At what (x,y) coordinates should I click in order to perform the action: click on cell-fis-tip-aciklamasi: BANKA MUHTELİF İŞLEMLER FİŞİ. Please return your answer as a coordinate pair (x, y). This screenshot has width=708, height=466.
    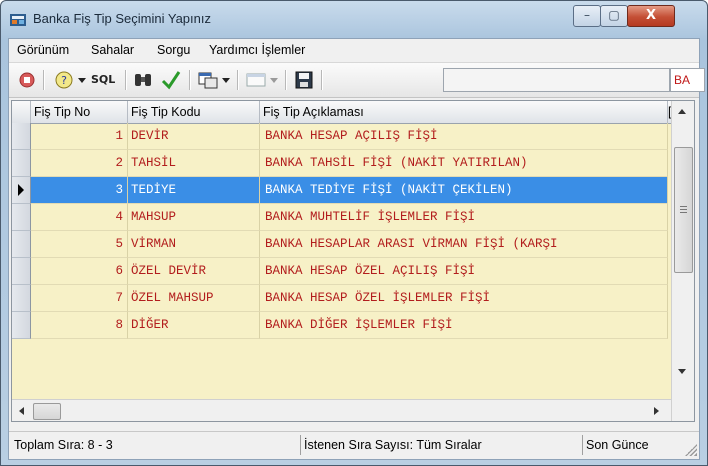
    Looking at the image, I should click on (464, 217).